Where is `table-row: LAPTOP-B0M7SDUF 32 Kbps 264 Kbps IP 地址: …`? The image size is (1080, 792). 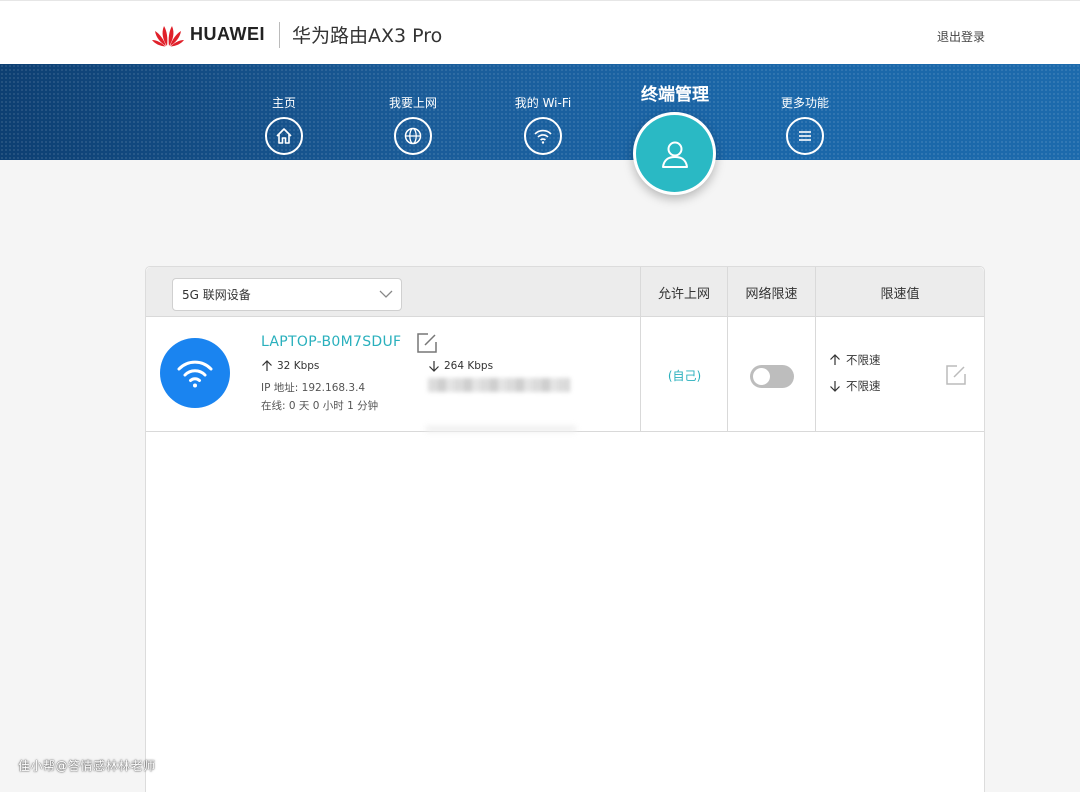
table-row: LAPTOP-B0M7SDUF 32 Kbps 264 Kbps IP 地址: … is located at coordinates (565, 375).